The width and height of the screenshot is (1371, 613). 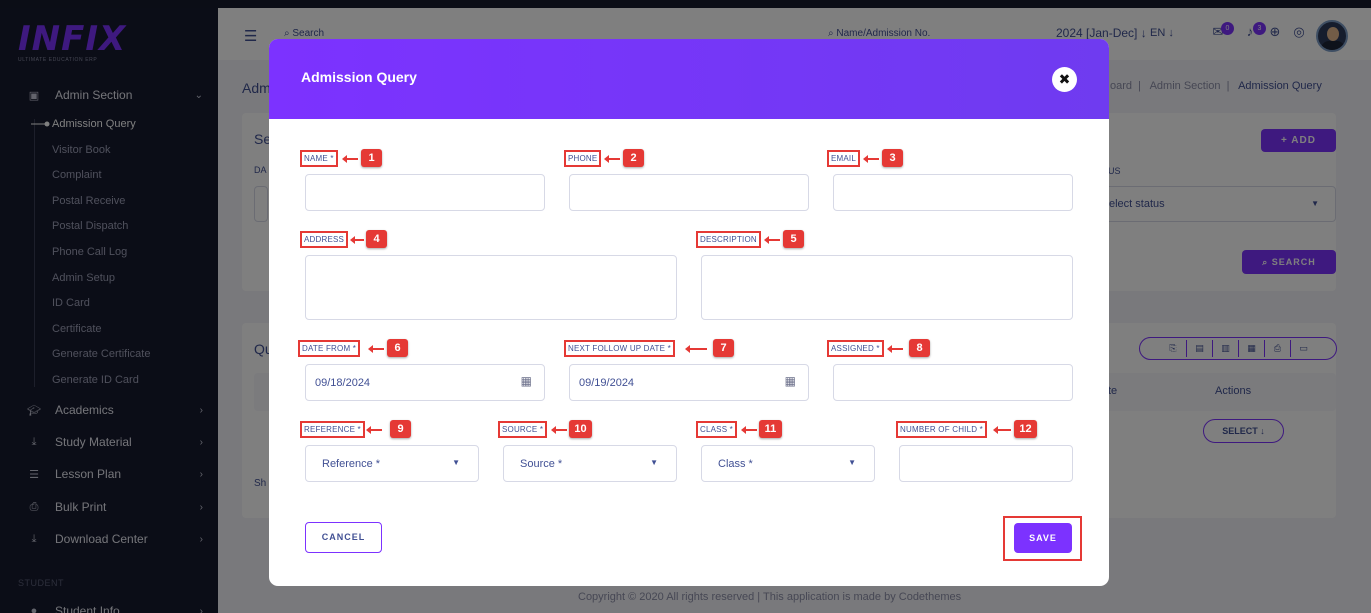 What do you see at coordinates (619, 348) in the screenshot?
I see `next-follow-up-date-label: NEXT FOLLOW UP DATE *` at bounding box center [619, 348].